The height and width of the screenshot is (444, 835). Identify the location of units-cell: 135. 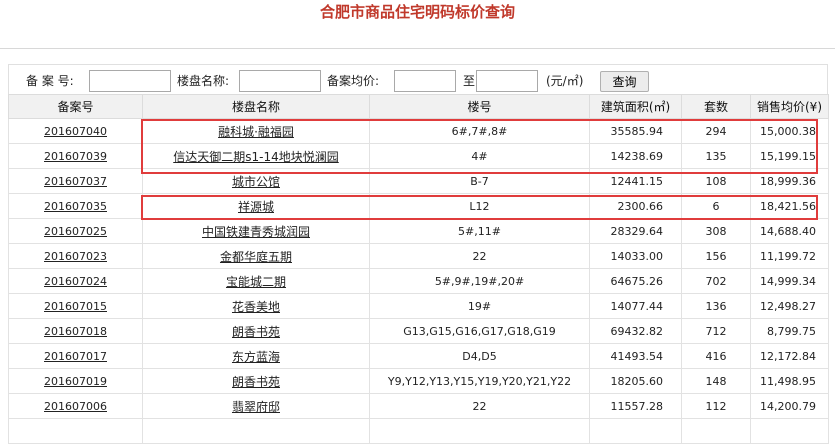
(716, 156).